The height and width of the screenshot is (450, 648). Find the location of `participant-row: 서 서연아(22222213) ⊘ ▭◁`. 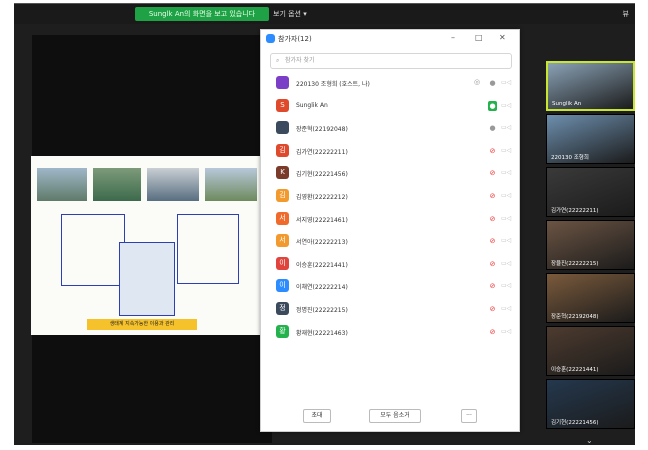

participant-row: 서 서연아(22222213) ⊘ ▭◁ is located at coordinates (390, 241).